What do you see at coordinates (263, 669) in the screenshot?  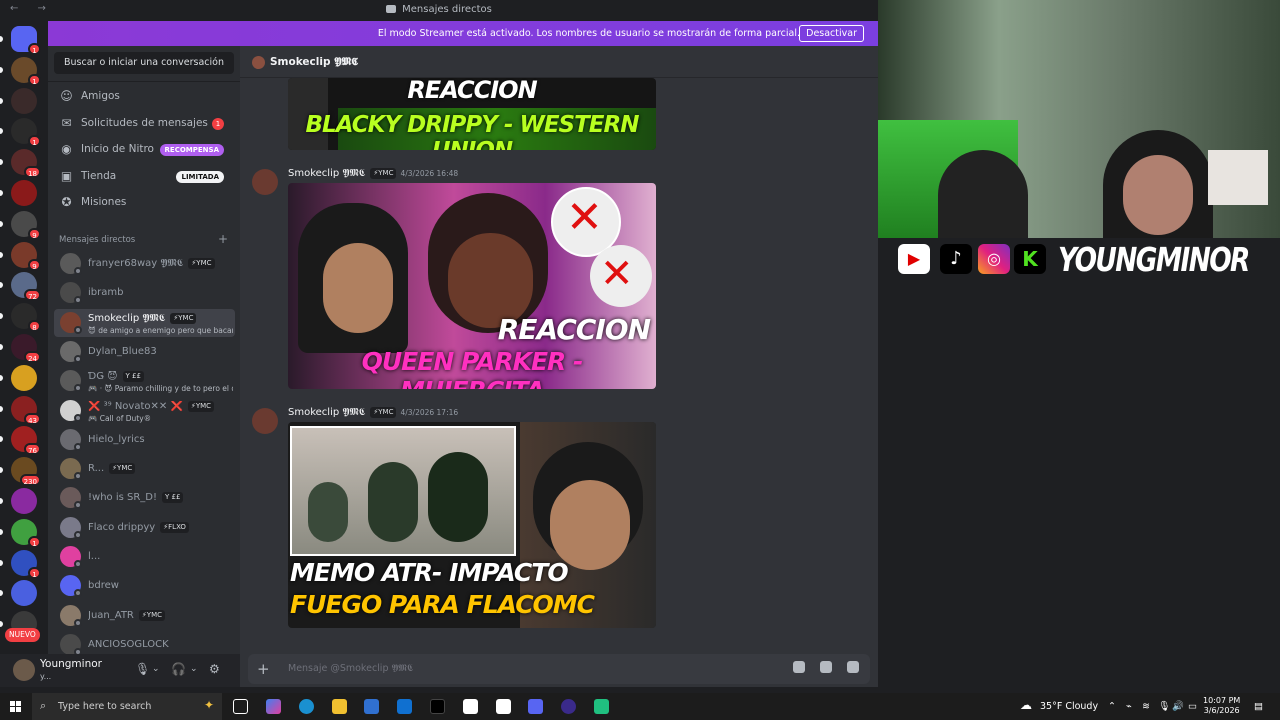 I see `attach-plus-icon: +` at bounding box center [263, 669].